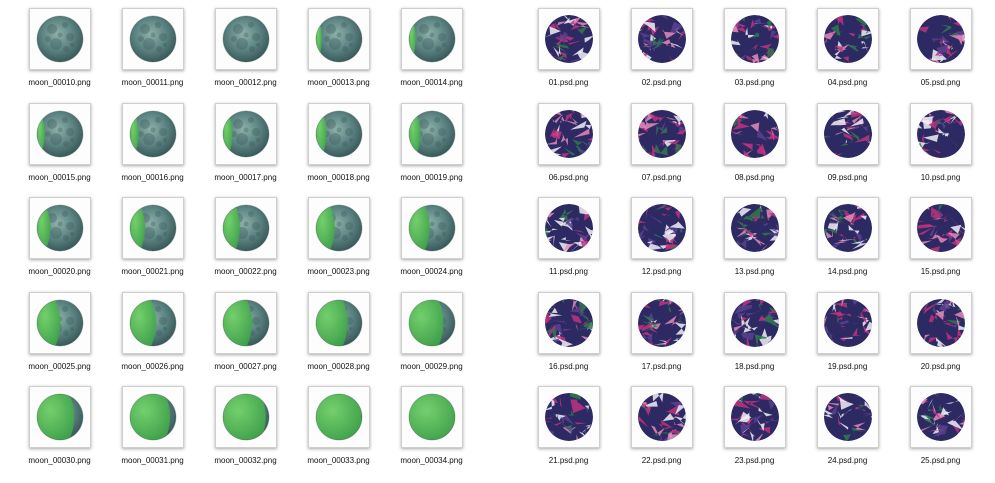 The height and width of the screenshot is (483, 995). I want to click on file-name-label: moon_00022.png, so click(245, 272).